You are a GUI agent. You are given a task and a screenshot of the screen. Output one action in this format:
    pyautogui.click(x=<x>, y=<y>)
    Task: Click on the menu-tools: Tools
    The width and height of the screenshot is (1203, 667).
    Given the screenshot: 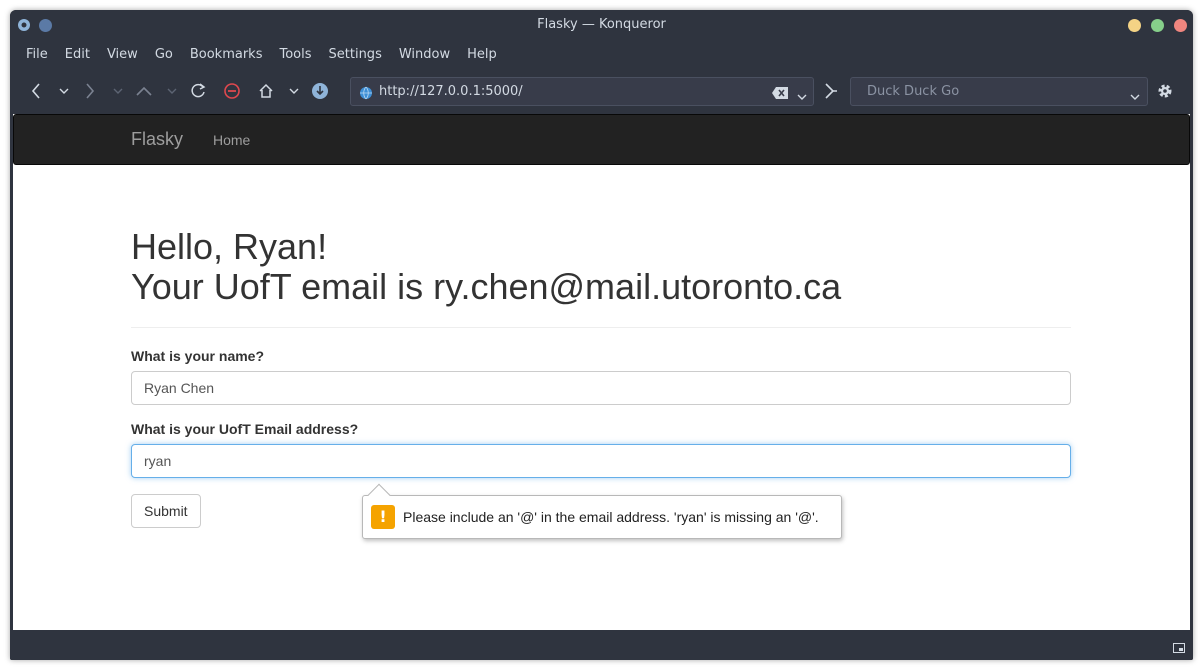 What is the action you would take?
    pyautogui.click(x=295, y=54)
    